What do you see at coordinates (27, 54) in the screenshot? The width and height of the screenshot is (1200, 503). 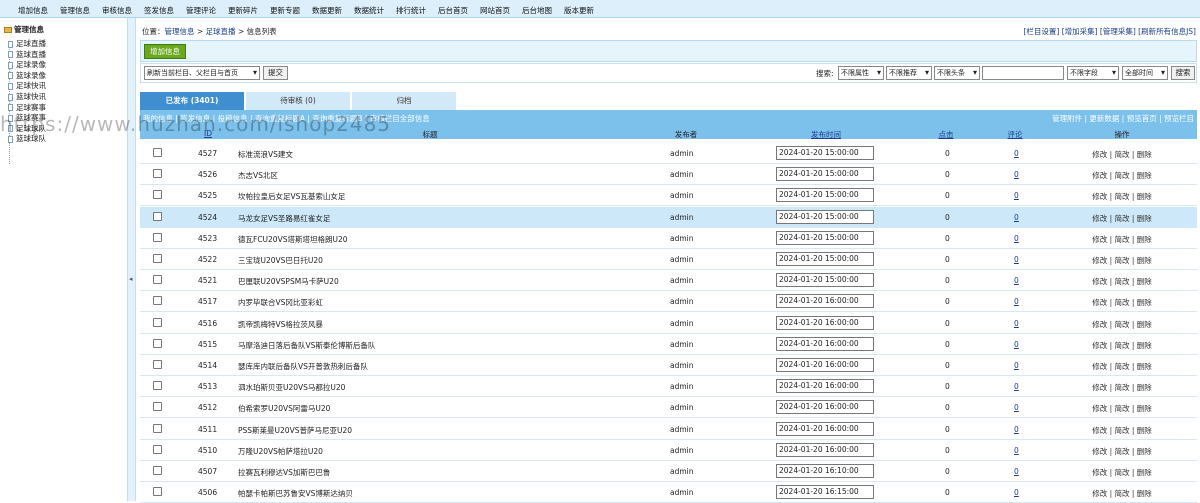 I see `sidebar-item: 篮球直播` at bounding box center [27, 54].